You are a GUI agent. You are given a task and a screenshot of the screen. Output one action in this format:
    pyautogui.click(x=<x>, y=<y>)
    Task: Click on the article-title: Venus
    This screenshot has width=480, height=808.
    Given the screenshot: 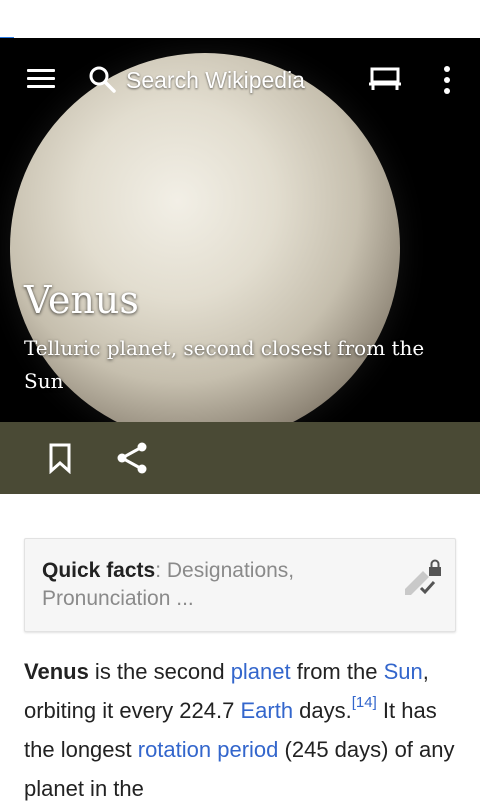 What is the action you would take?
    pyautogui.click(x=81, y=300)
    